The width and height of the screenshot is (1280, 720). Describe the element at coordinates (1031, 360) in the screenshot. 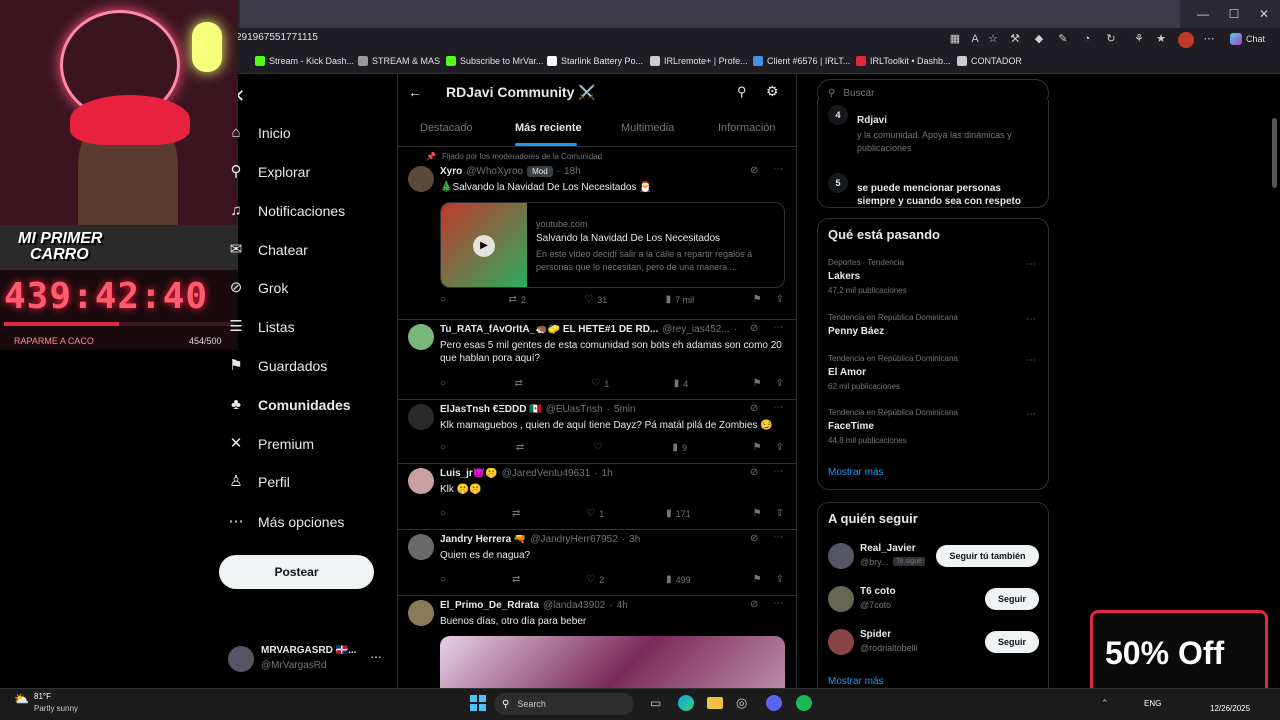

I see `trend-more-icon: ⋯` at that location.